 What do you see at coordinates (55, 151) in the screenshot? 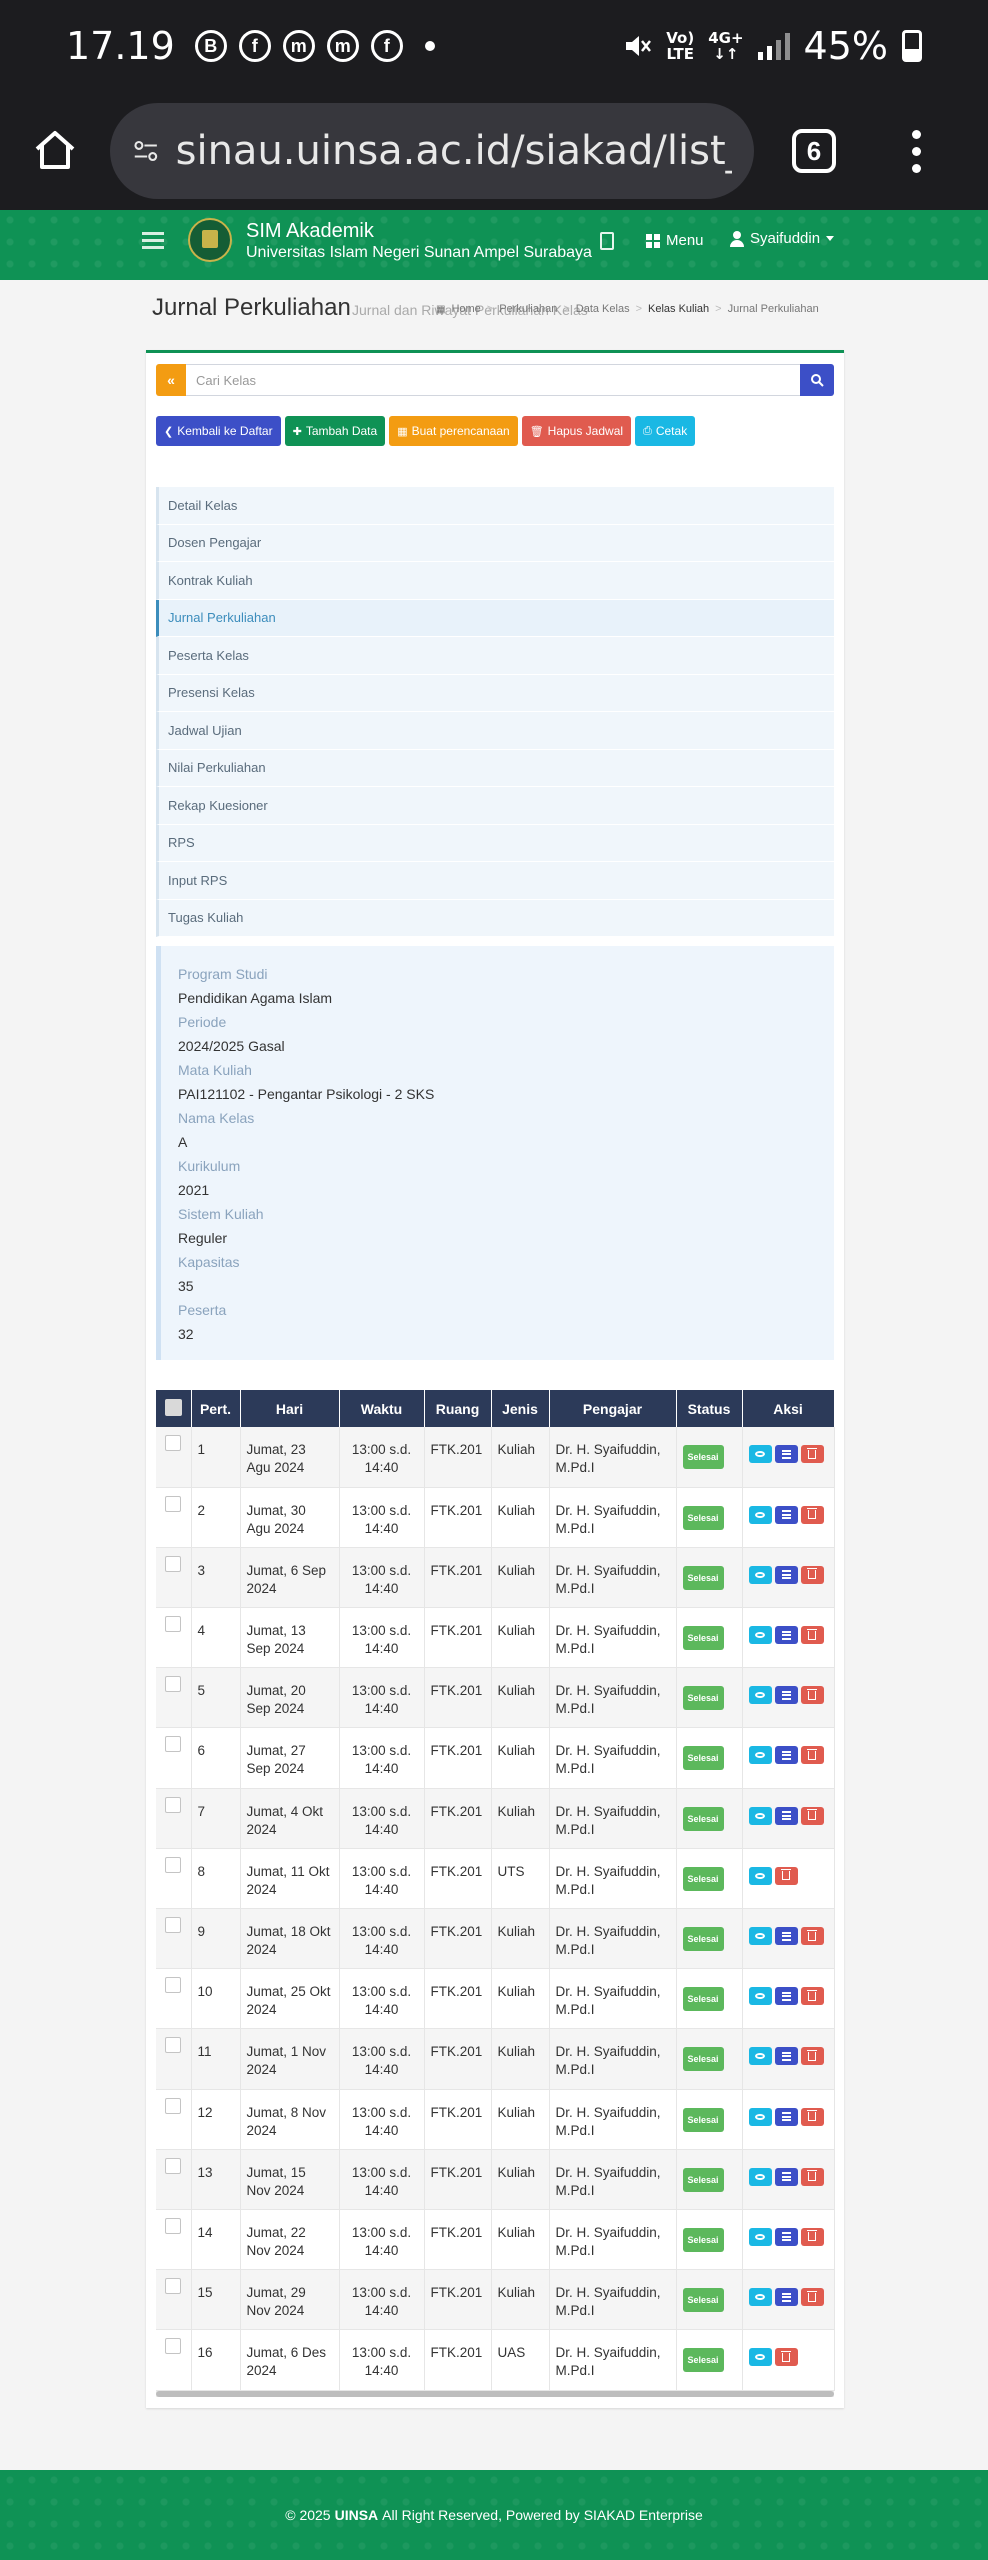
I see `home-button` at bounding box center [55, 151].